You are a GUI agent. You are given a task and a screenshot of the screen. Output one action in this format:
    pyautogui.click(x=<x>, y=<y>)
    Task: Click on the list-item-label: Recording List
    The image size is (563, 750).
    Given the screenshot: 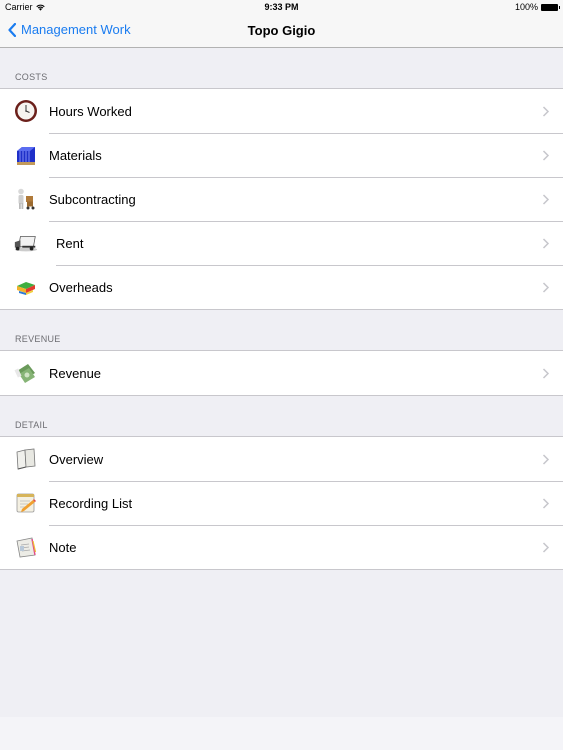 What is the action you would take?
    pyautogui.click(x=91, y=503)
    